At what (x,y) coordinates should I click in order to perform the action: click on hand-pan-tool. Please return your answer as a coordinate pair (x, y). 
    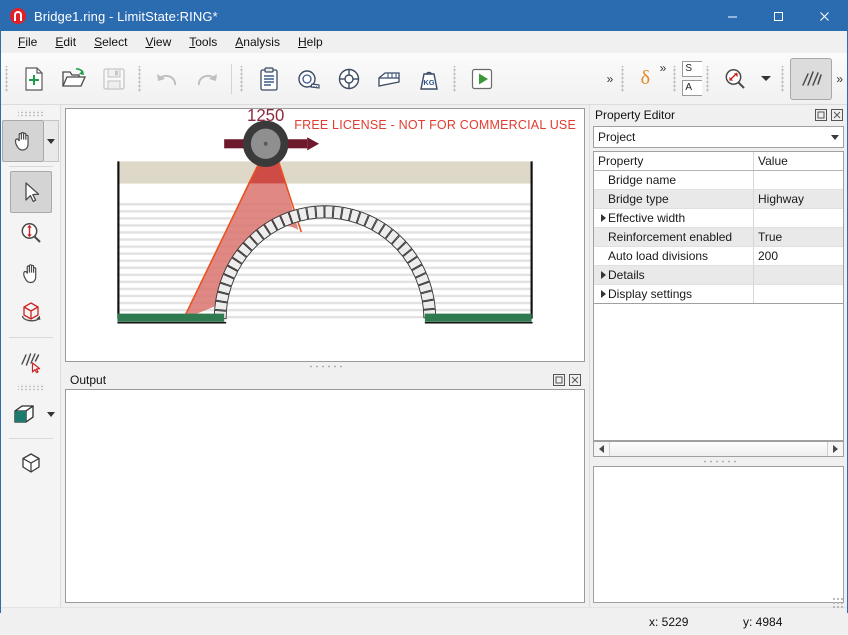
    Looking at the image, I should click on (31, 273).